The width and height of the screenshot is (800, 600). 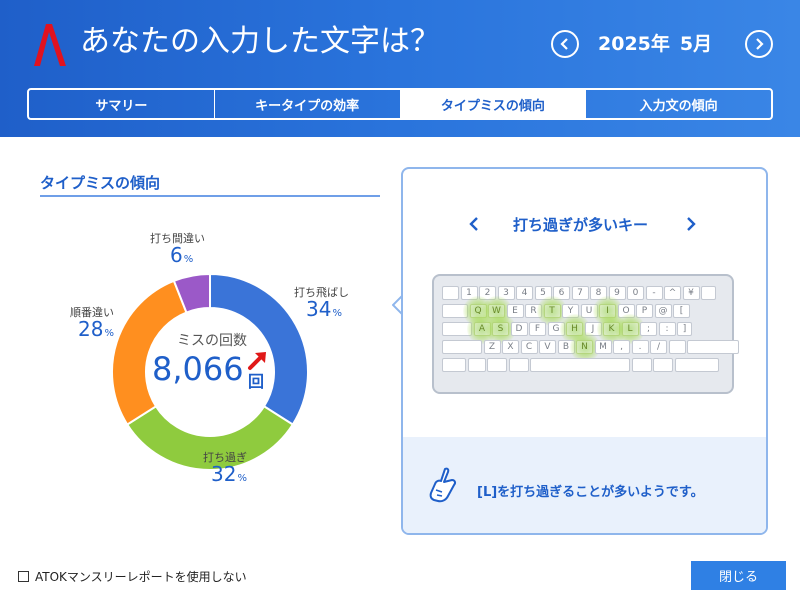 I want to click on key-M: M, so click(x=603, y=347).